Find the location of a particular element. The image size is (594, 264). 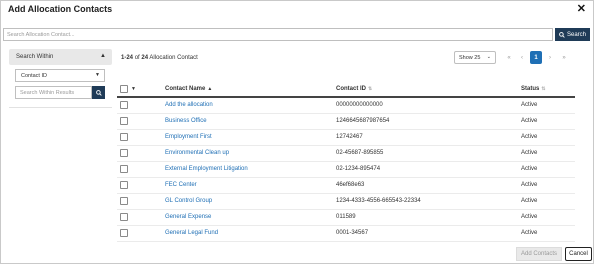

search-input is located at coordinates (278, 34).